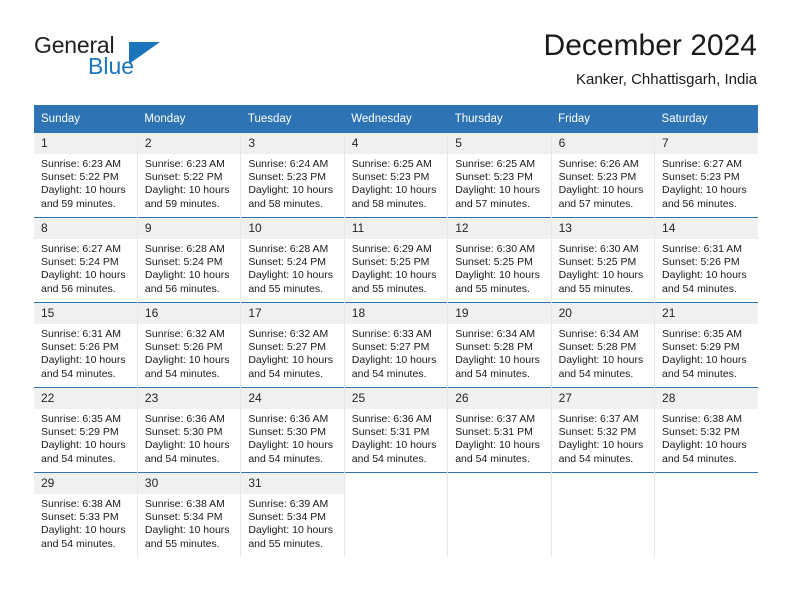 The width and height of the screenshot is (792, 612). Describe the element at coordinates (494, 262) in the screenshot. I see `sunset-text: Sunset: 5:25 PM` at that location.